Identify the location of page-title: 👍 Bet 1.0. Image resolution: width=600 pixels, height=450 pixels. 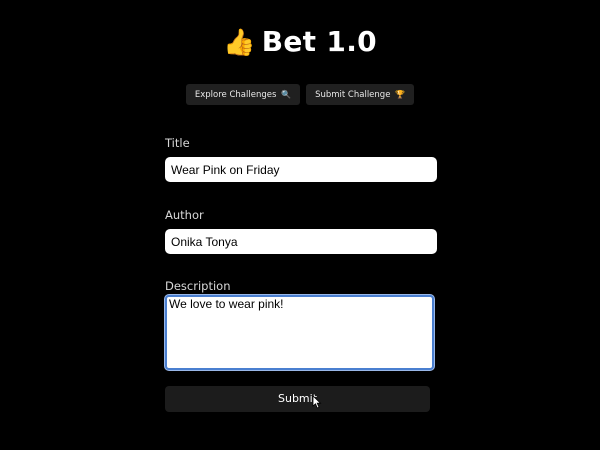
(300, 42).